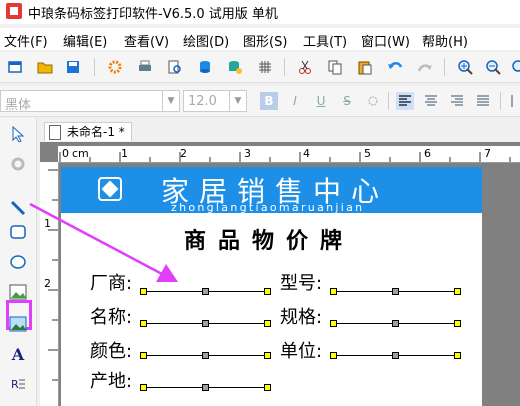 The height and width of the screenshot is (406, 520). What do you see at coordinates (405, 101) in the screenshot?
I see `align-left-icon` at bounding box center [405, 101].